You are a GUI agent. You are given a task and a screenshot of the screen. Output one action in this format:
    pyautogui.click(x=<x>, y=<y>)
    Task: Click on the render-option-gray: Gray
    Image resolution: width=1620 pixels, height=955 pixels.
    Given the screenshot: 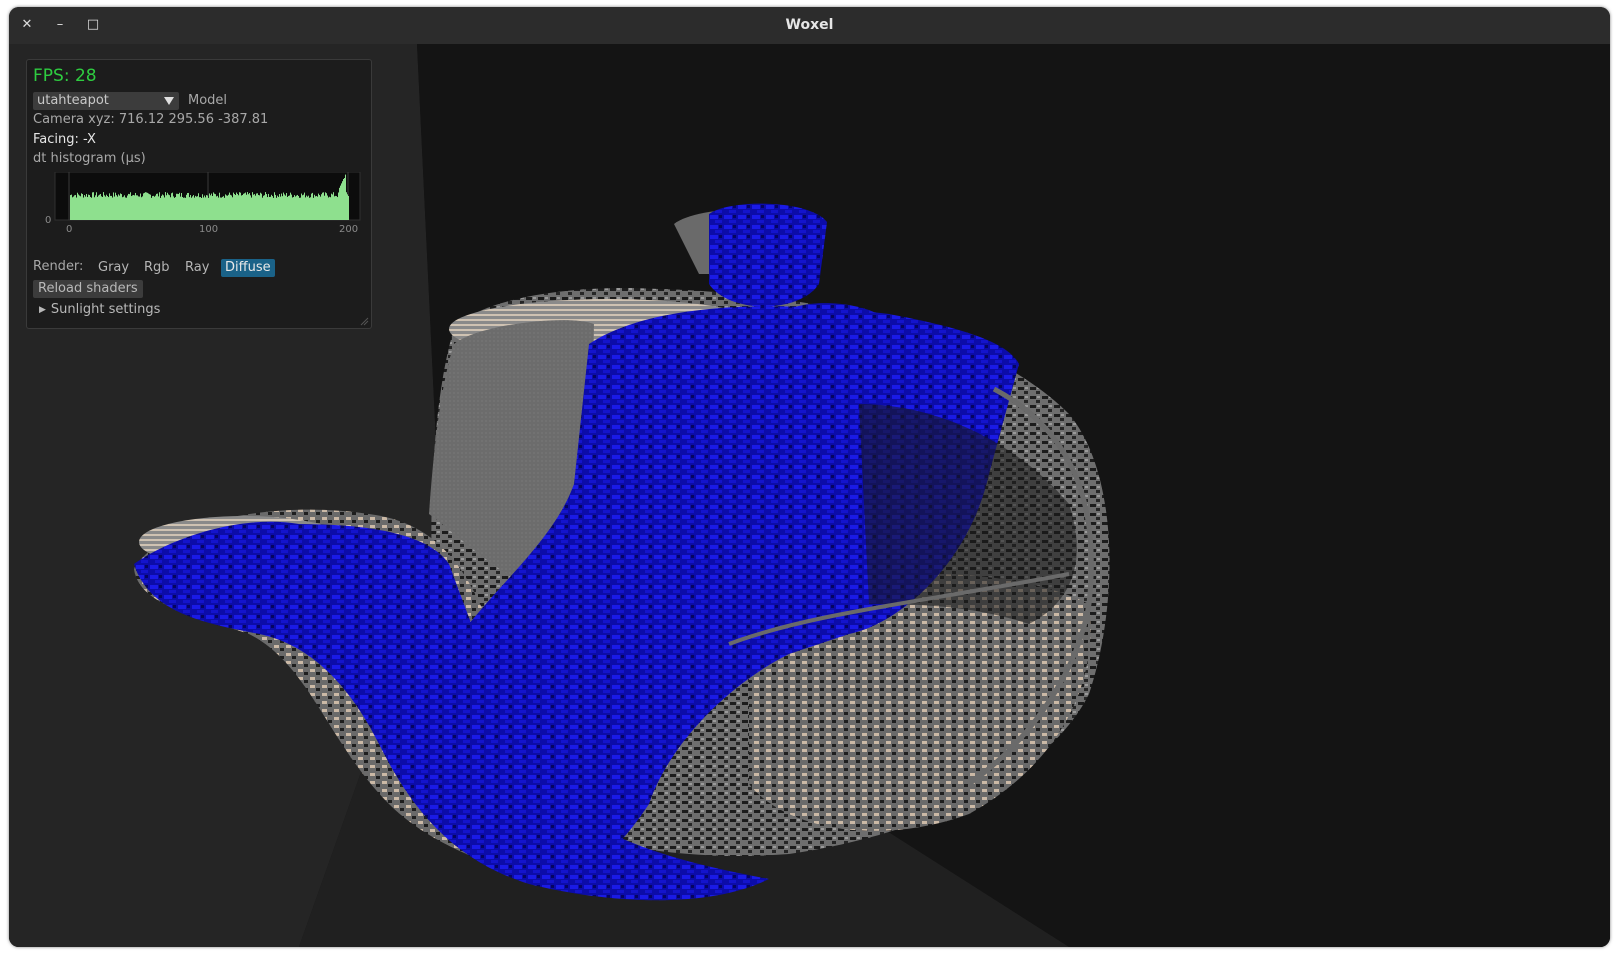 What is the action you would take?
    pyautogui.click(x=113, y=268)
    